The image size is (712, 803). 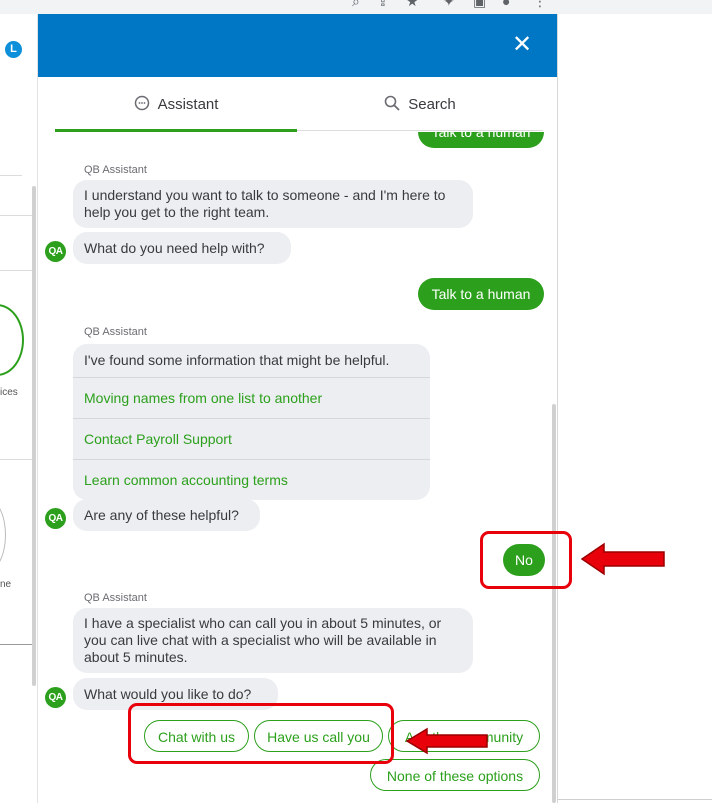 I want to click on background-scrollbar, so click(x=34, y=436).